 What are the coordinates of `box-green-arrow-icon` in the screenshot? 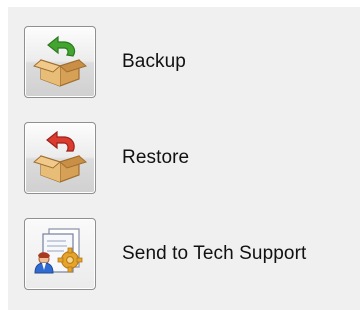 It's located at (60, 61).